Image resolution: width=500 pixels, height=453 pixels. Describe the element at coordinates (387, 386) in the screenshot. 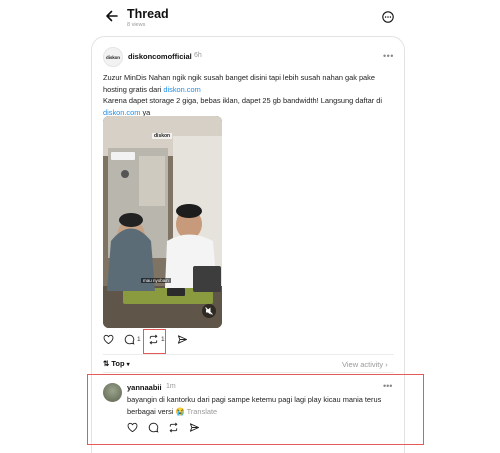

I see `reply-more-icon: •••` at that location.